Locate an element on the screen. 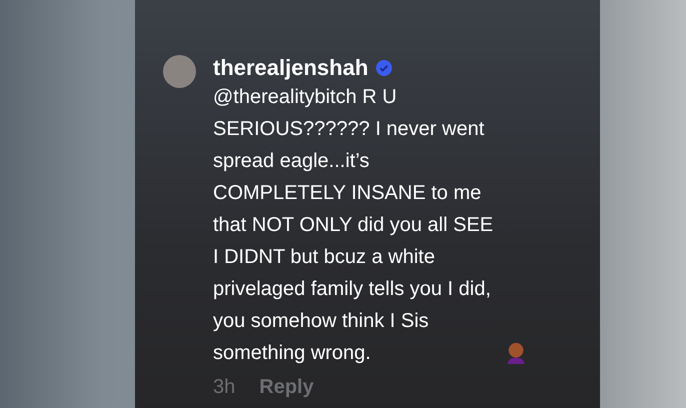 The height and width of the screenshot is (408, 686). username: therealjenshah is located at coordinates (290, 68).